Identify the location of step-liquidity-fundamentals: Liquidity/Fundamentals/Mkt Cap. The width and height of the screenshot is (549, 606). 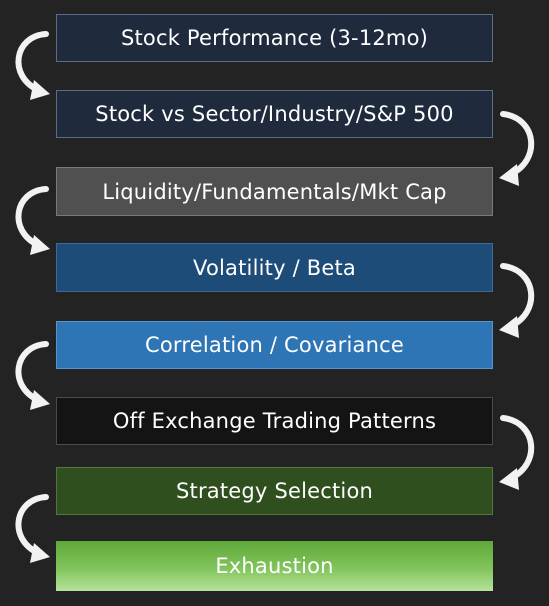
(274, 191).